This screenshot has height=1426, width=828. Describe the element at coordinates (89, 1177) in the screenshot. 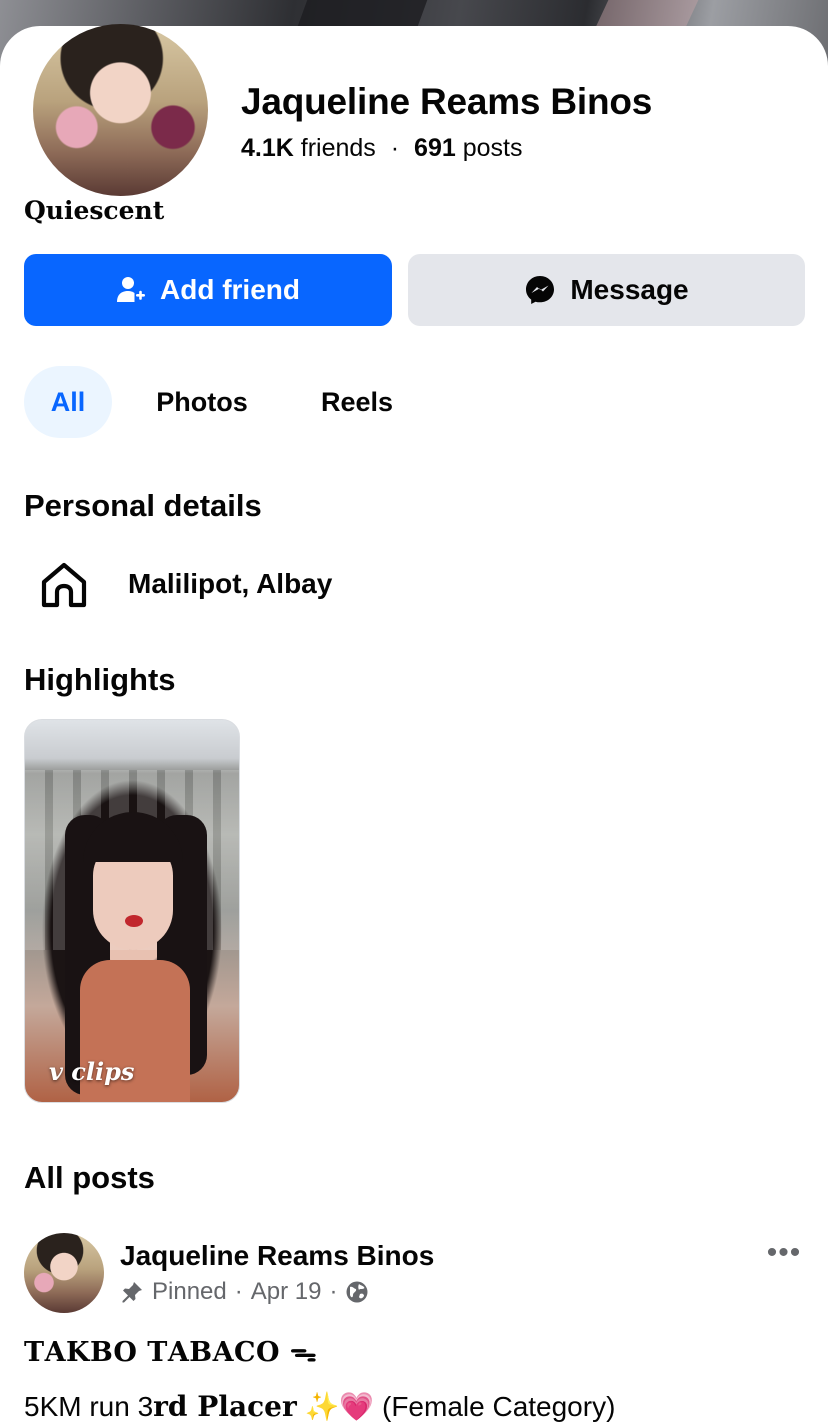

I see `all-posts-title: All posts` at that location.